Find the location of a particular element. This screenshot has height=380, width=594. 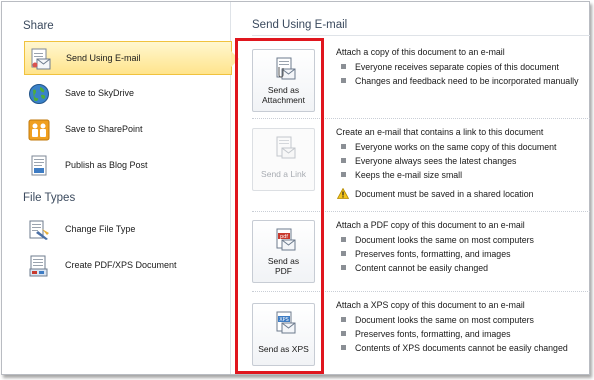

nav-save-to-sharepoint: Save to SharePoint is located at coordinates (127, 130).